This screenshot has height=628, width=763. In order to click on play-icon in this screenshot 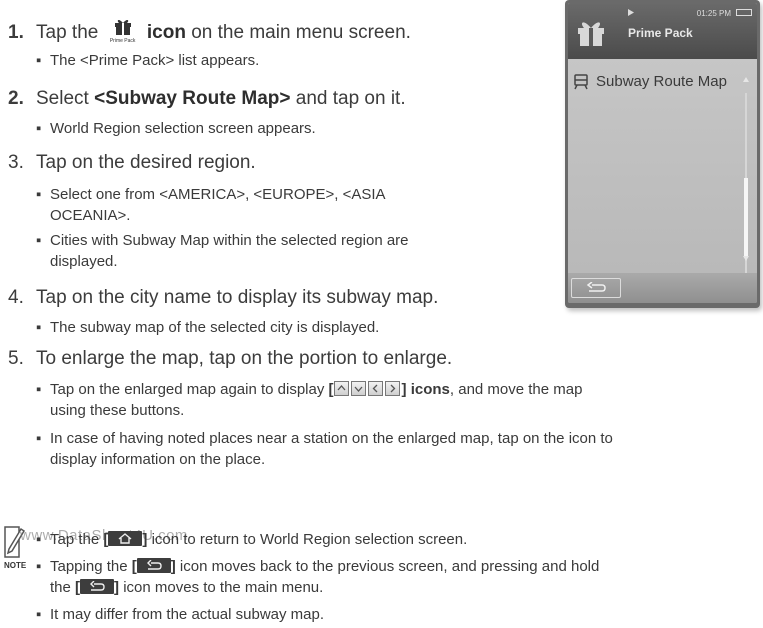, I will do `click(631, 12)`.